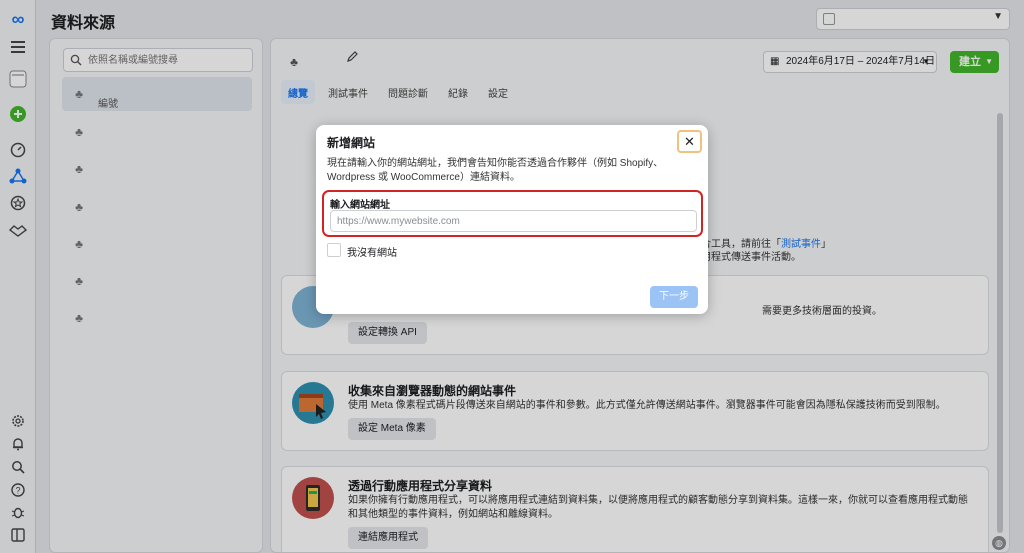  Describe the element at coordinates (334, 250) in the screenshot. I see `no-website-checkbox` at that location.